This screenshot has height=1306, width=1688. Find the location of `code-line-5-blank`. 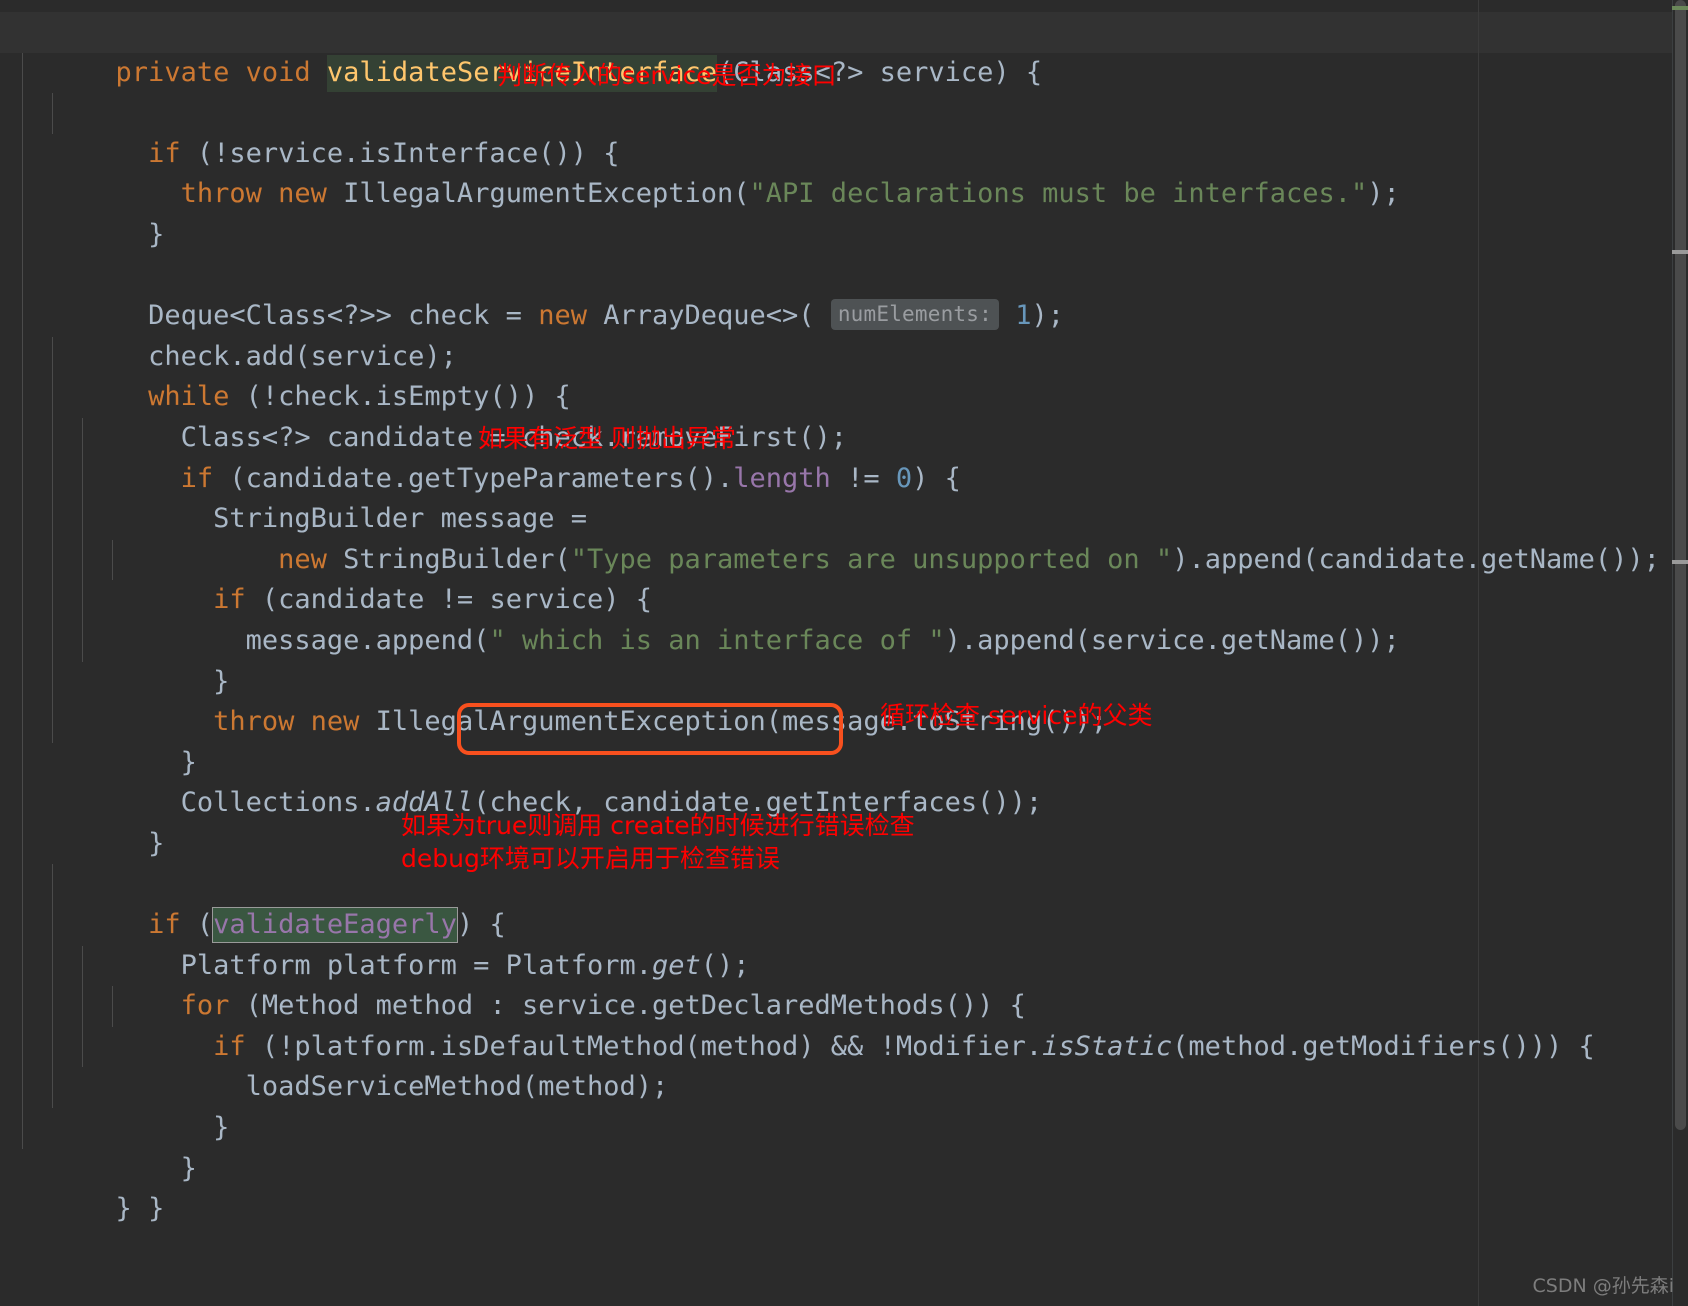

code-line-5-blank is located at coordinates (780, 194).